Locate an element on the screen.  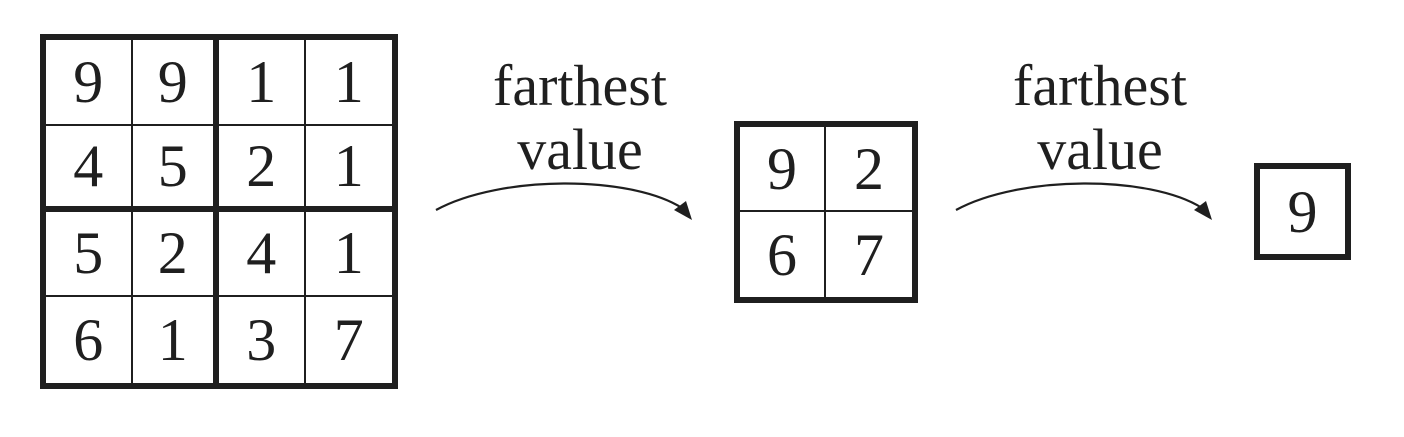
farthest-value-label-2: farthest value is located at coordinates (1100, 118).